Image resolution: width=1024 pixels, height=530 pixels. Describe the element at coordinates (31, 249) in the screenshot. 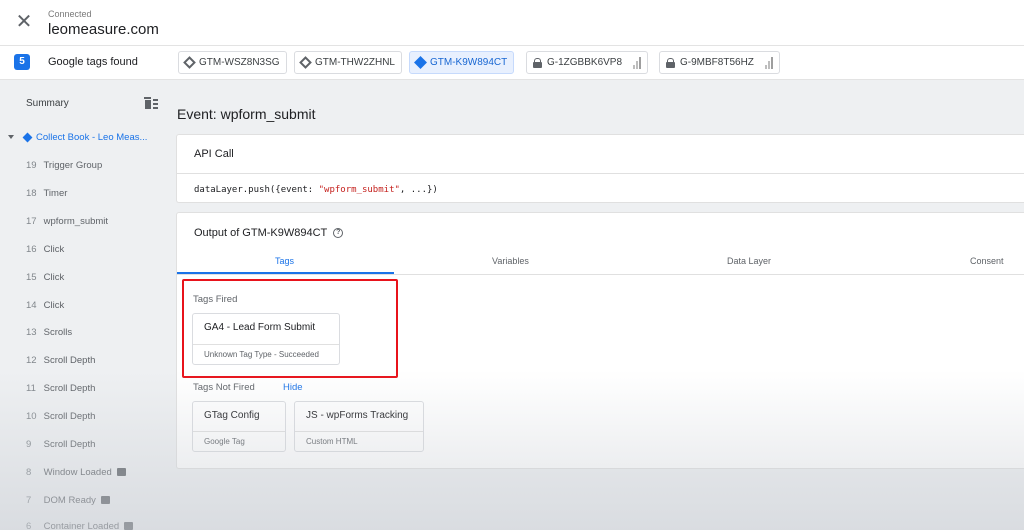

I see `event-number: 16` at that location.